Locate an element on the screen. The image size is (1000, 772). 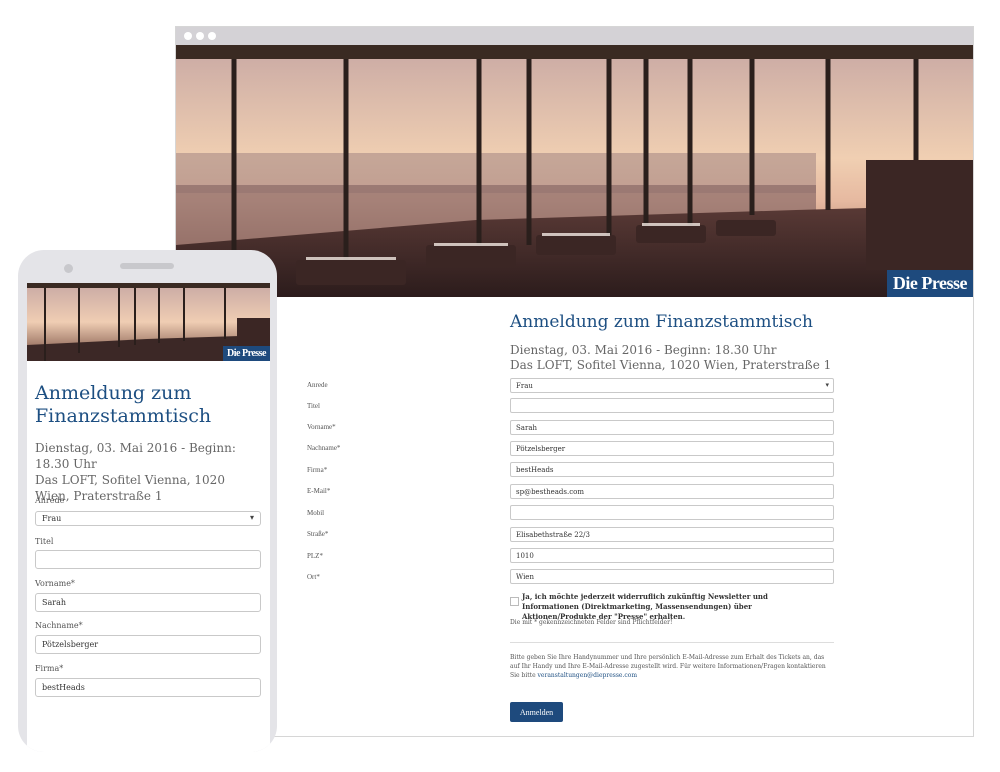
phone-camera-icon is located at coordinates (68, 268).